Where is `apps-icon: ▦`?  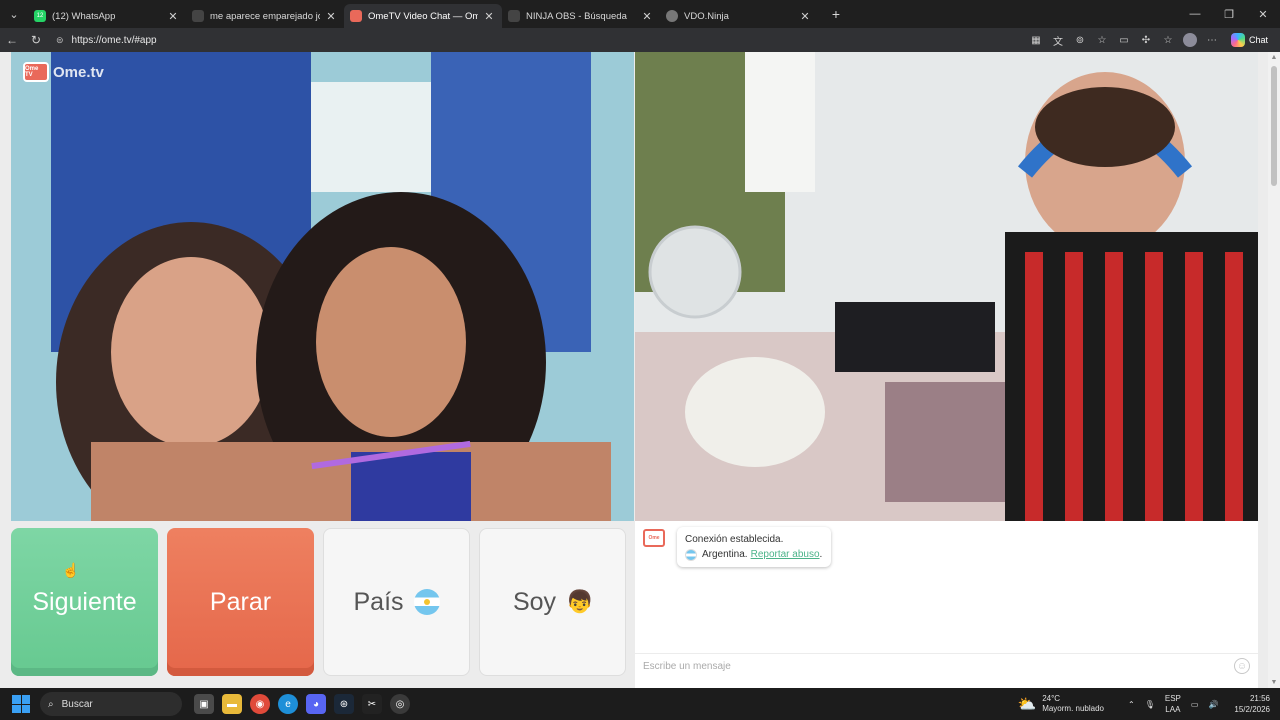
apps-icon: ▦ is located at coordinates (1036, 40).